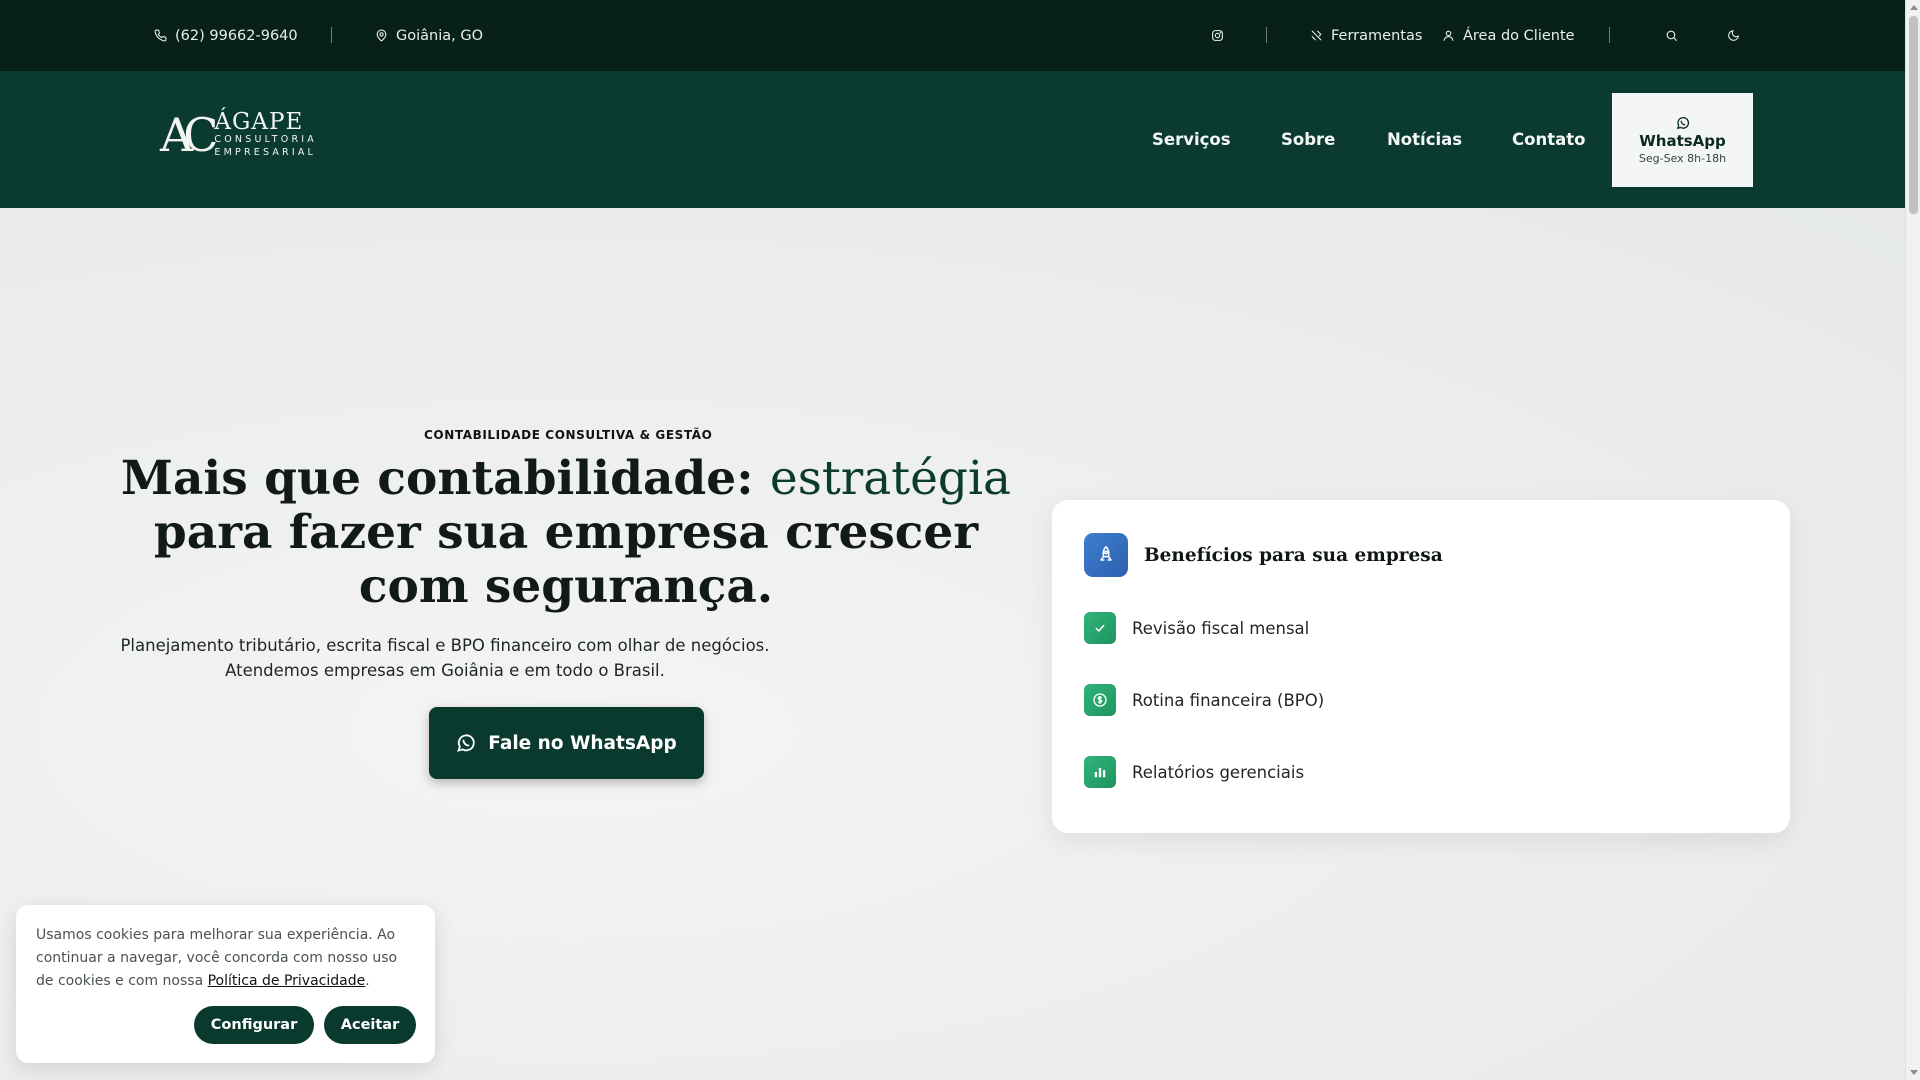 The width and height of the screenshot is (1920, 1080). Describe the element at coordinates (1548, 139) in the screenshot. I see `nav-contato: Contato` at that location.